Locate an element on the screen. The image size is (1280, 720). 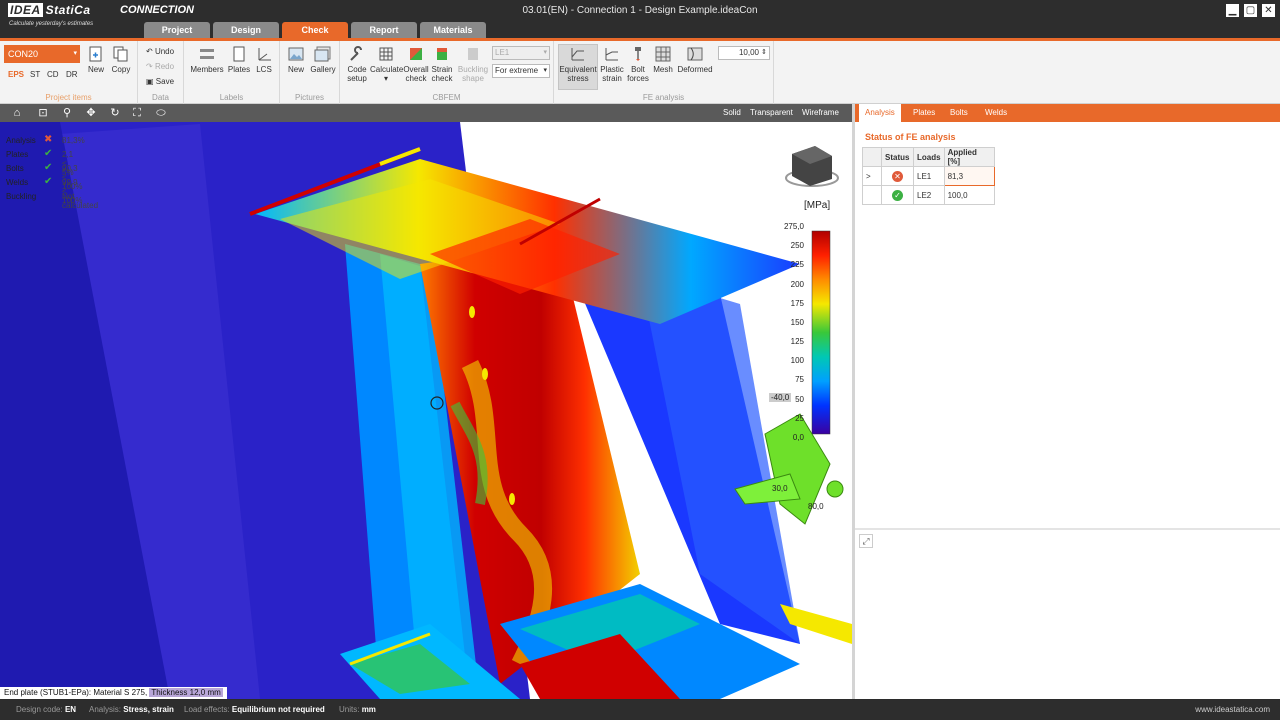
design-code-status: Design code: EN is located at coordinates (46, 709).